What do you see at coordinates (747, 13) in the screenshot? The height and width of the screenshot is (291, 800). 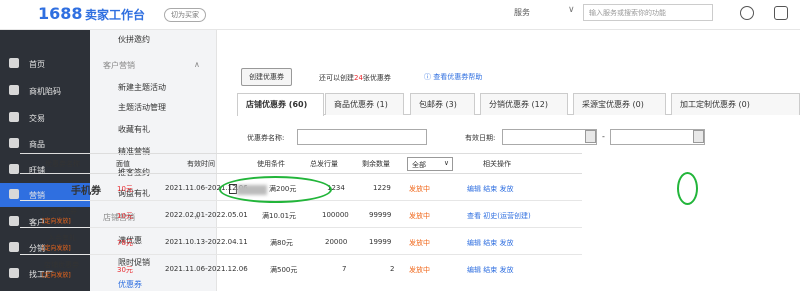 I see `location-icon` at bounding box center [747, 13].